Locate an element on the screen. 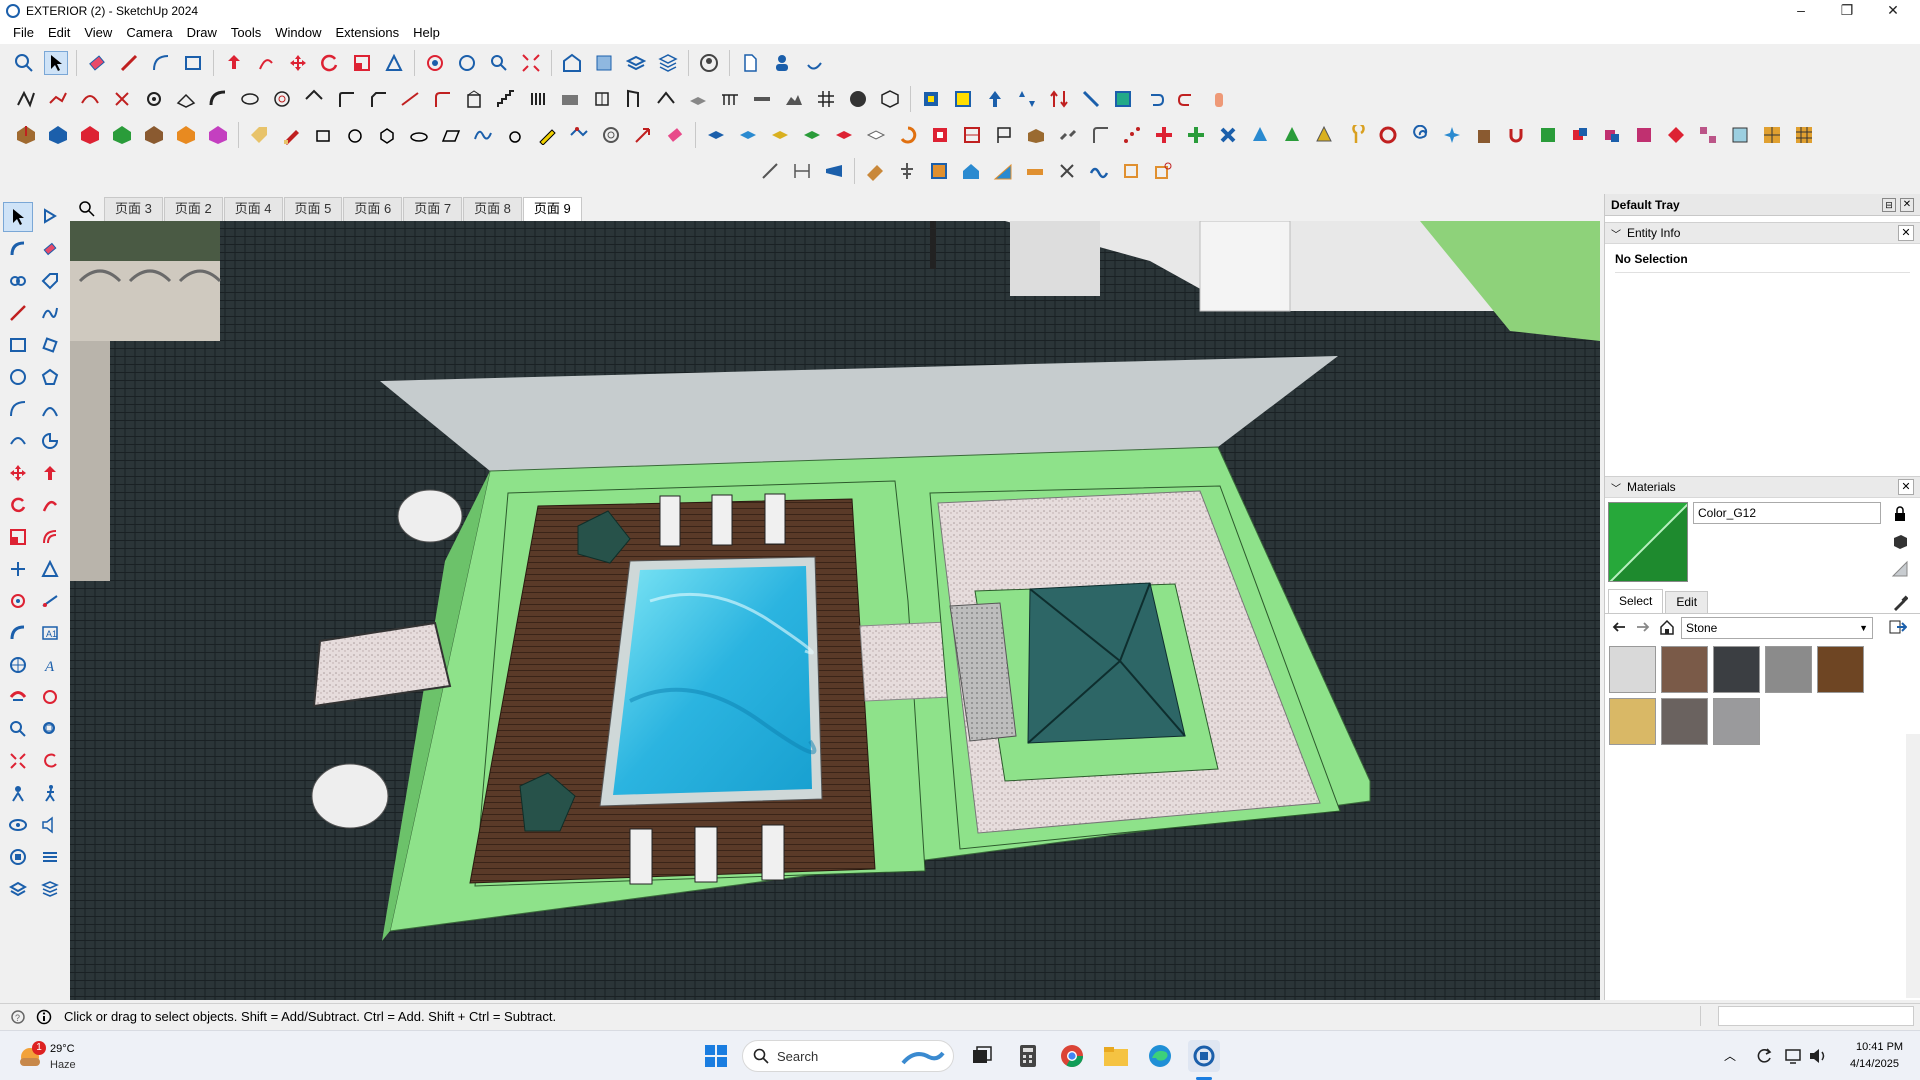 The height and width of the screenshot is (1080, 1920). walk-icon is located at coordinates (50, 793).